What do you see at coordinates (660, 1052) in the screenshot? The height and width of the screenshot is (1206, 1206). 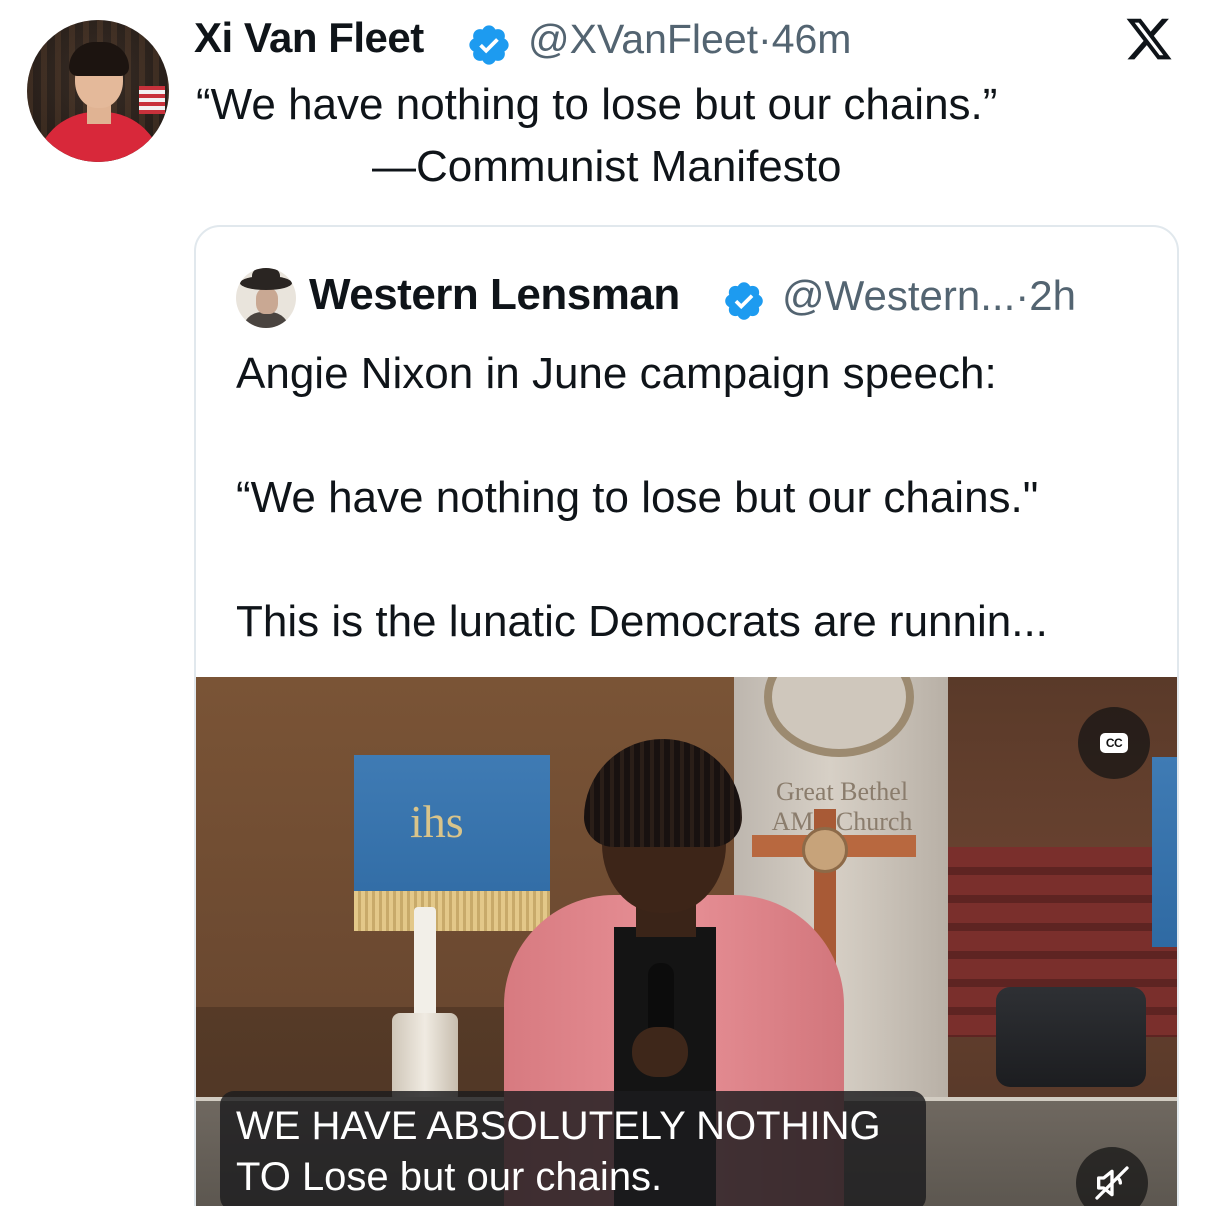 I see `video-speaker-hand` at bounding box center [660, 1052].